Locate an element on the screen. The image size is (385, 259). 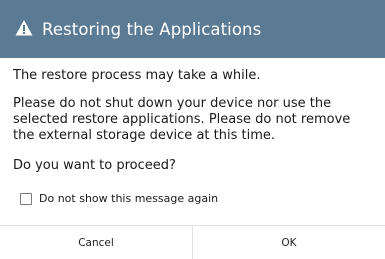
warning-icon is located at coordinates (24, 28).